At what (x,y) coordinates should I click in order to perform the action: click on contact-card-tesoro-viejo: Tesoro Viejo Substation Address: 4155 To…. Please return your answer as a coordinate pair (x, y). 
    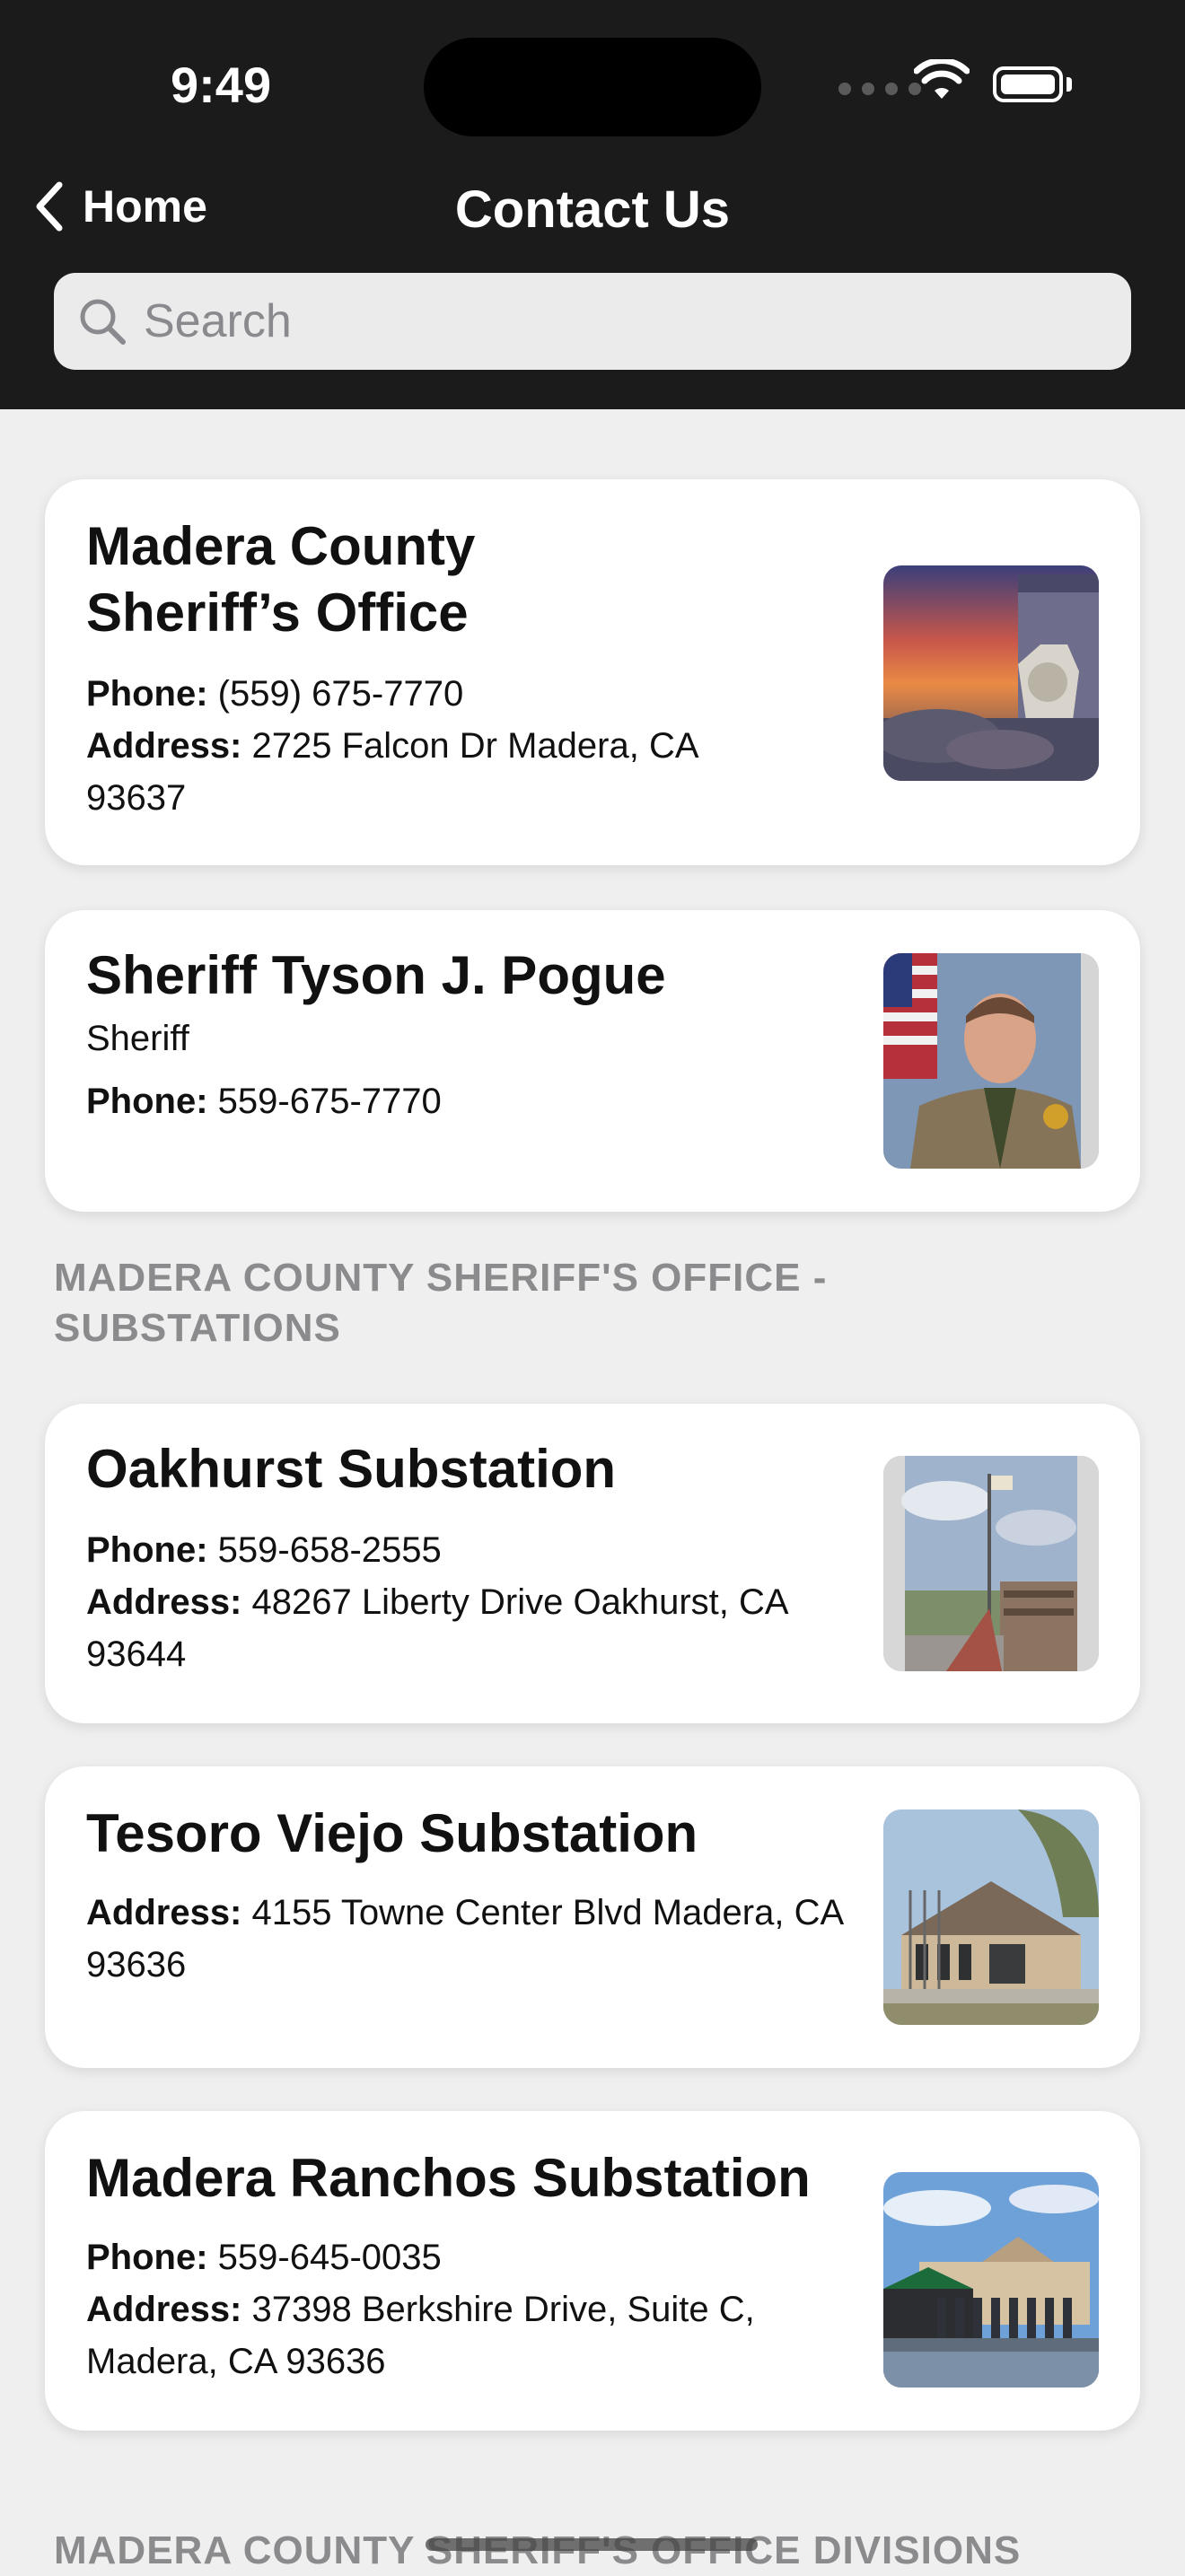
    Looking at the image, I should click on (592, 1917).